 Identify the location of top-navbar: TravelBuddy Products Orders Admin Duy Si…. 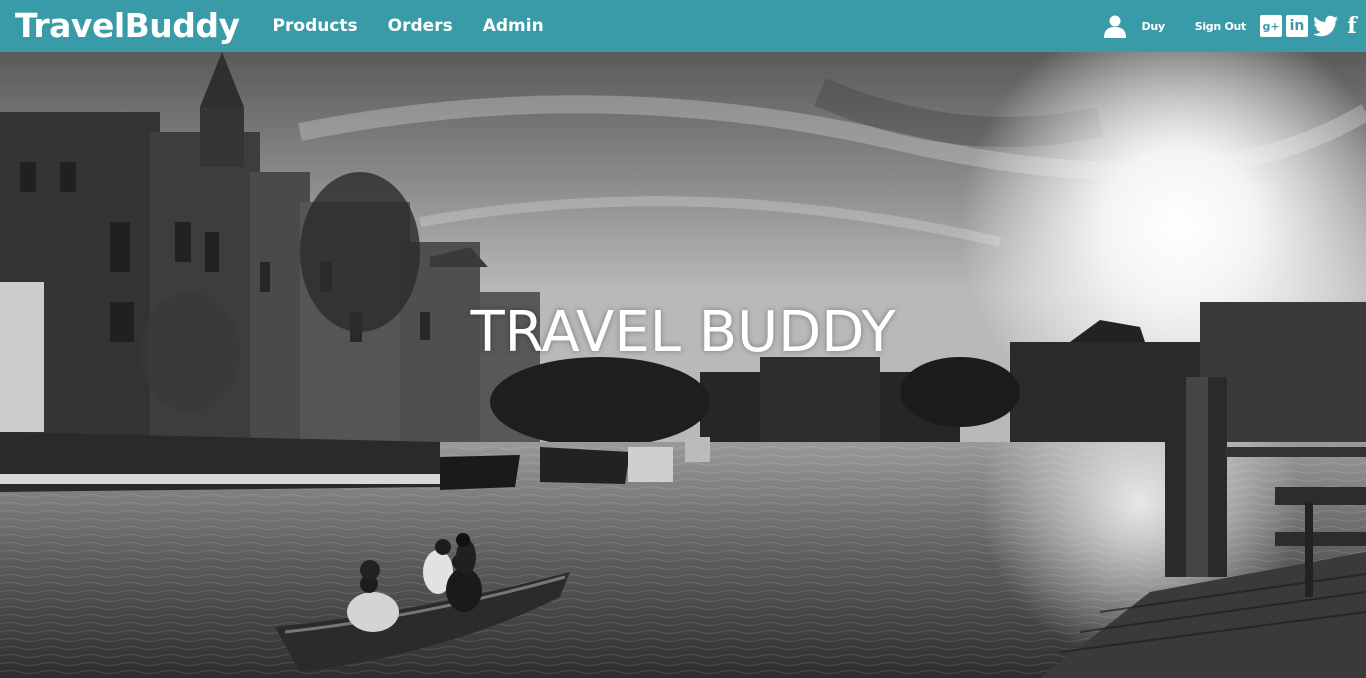
(683, 26).